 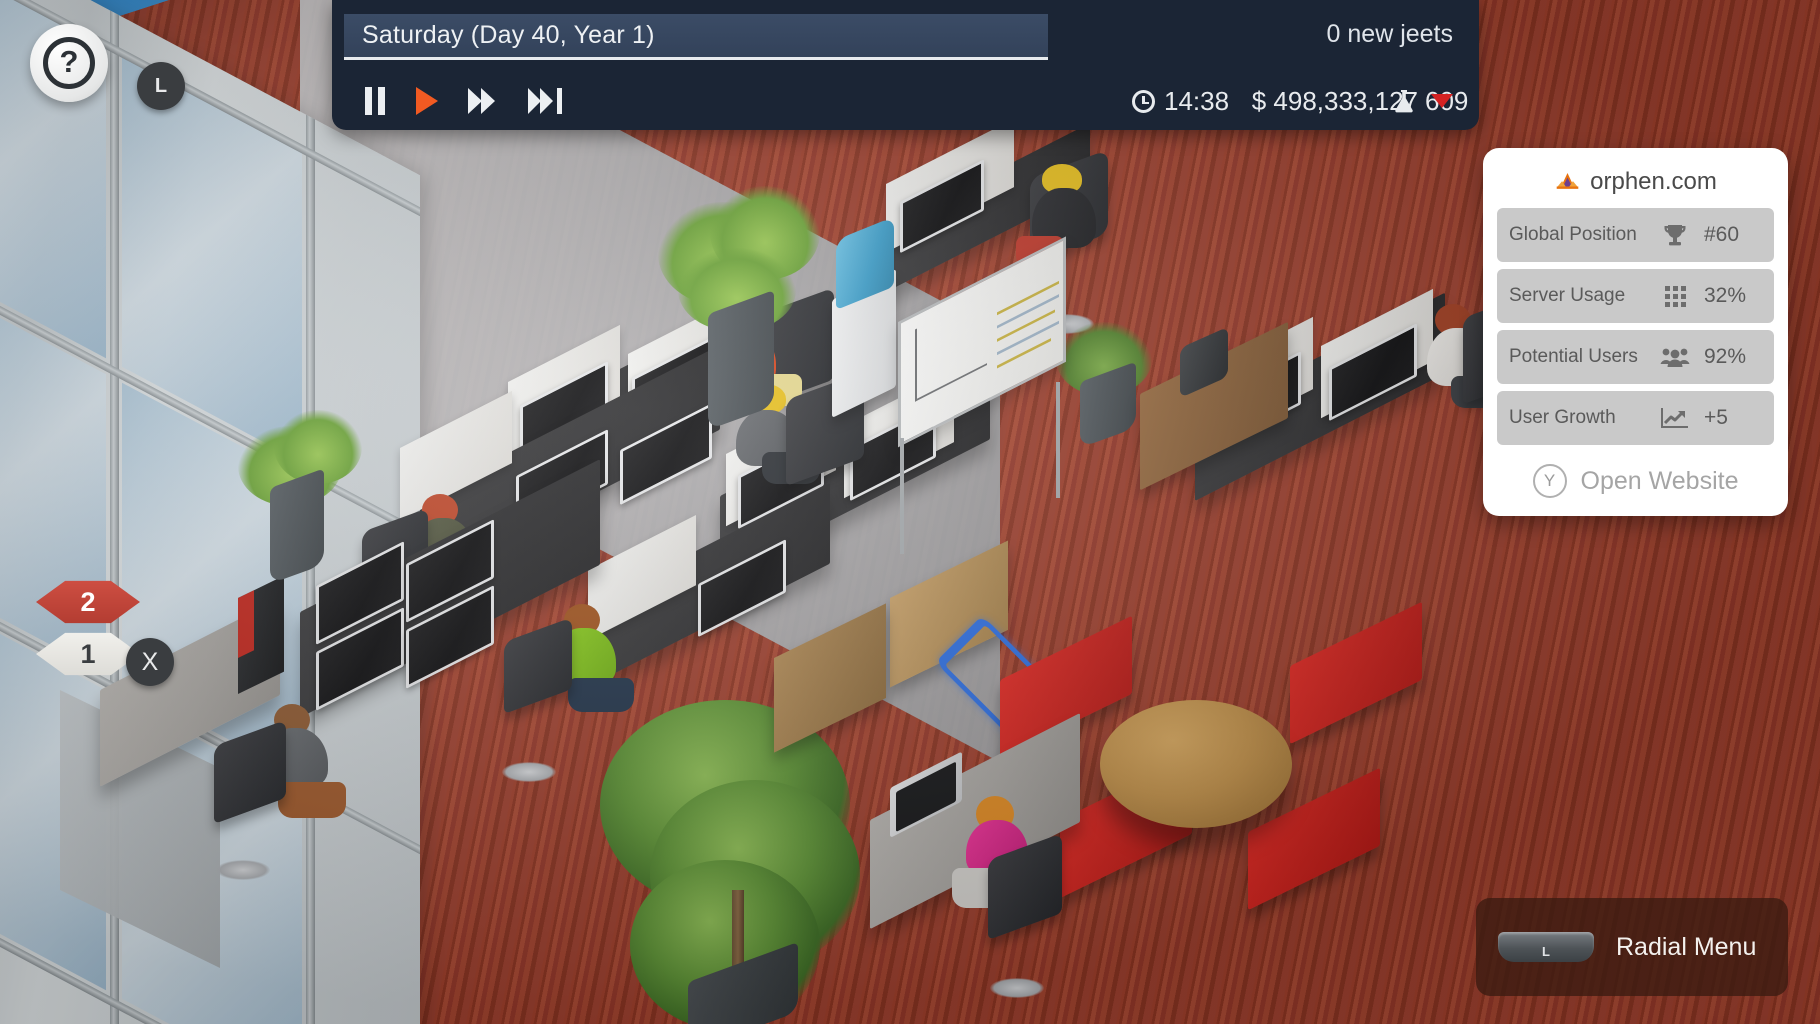 What do you see at coordinates (1334, 100) in the screenshot?
I see `money-value: $ 498,333,127` at bounding box center [1334, 100].